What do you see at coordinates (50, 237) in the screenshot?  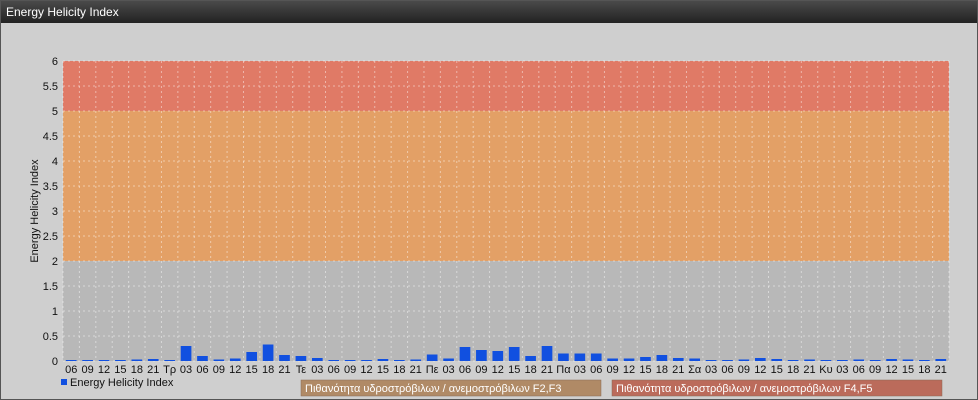 I see `y-tick-label: 2.5` at bounding box center [50, 237].